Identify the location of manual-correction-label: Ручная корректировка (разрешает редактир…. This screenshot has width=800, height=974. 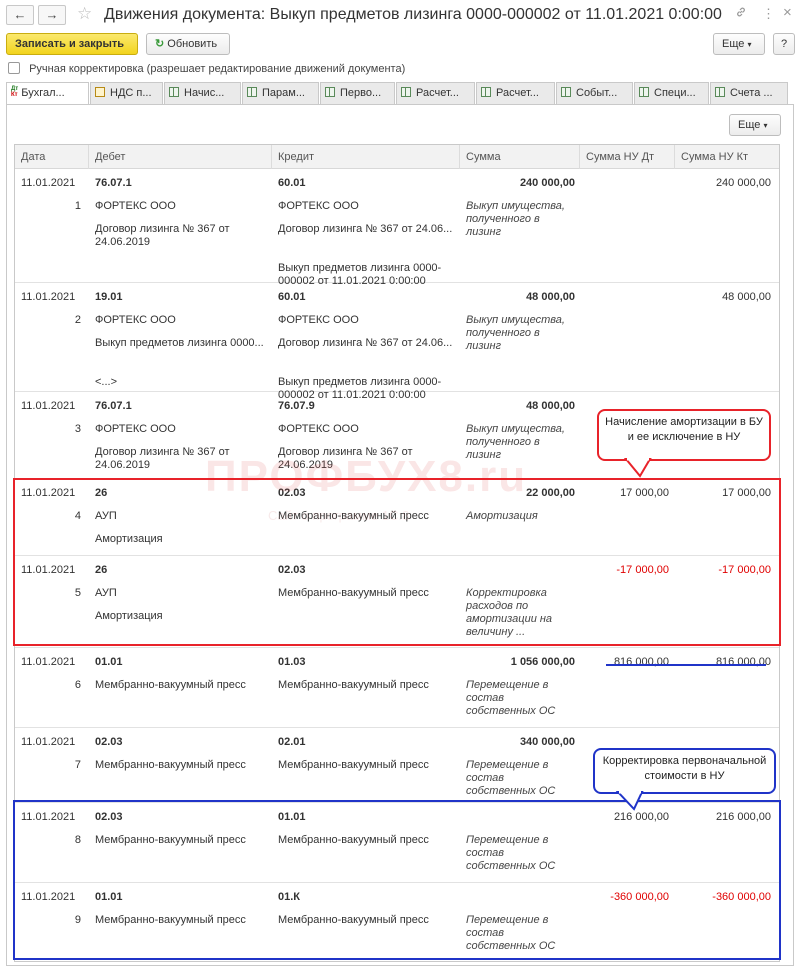
(217, 69).